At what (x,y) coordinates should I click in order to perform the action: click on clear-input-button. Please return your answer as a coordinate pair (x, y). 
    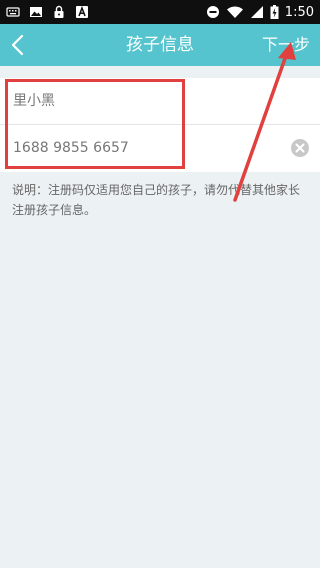
    Looking at the image, I should click on (300, 148).